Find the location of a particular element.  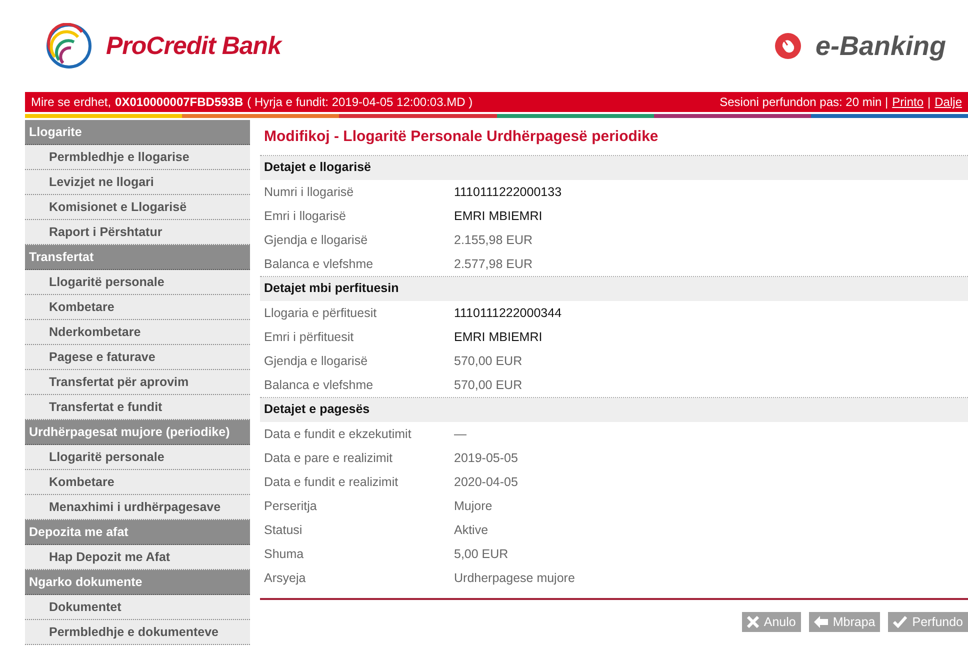

field-label: Data e pare e realizimit is located at coordinates (329, 458).